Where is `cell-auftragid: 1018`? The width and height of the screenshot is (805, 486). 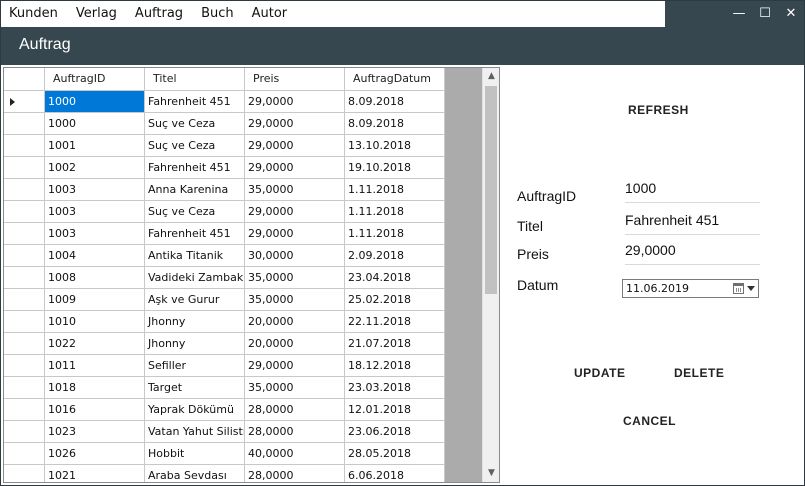
cell-auftragid: 1018 is located at coordinates (95, 388).